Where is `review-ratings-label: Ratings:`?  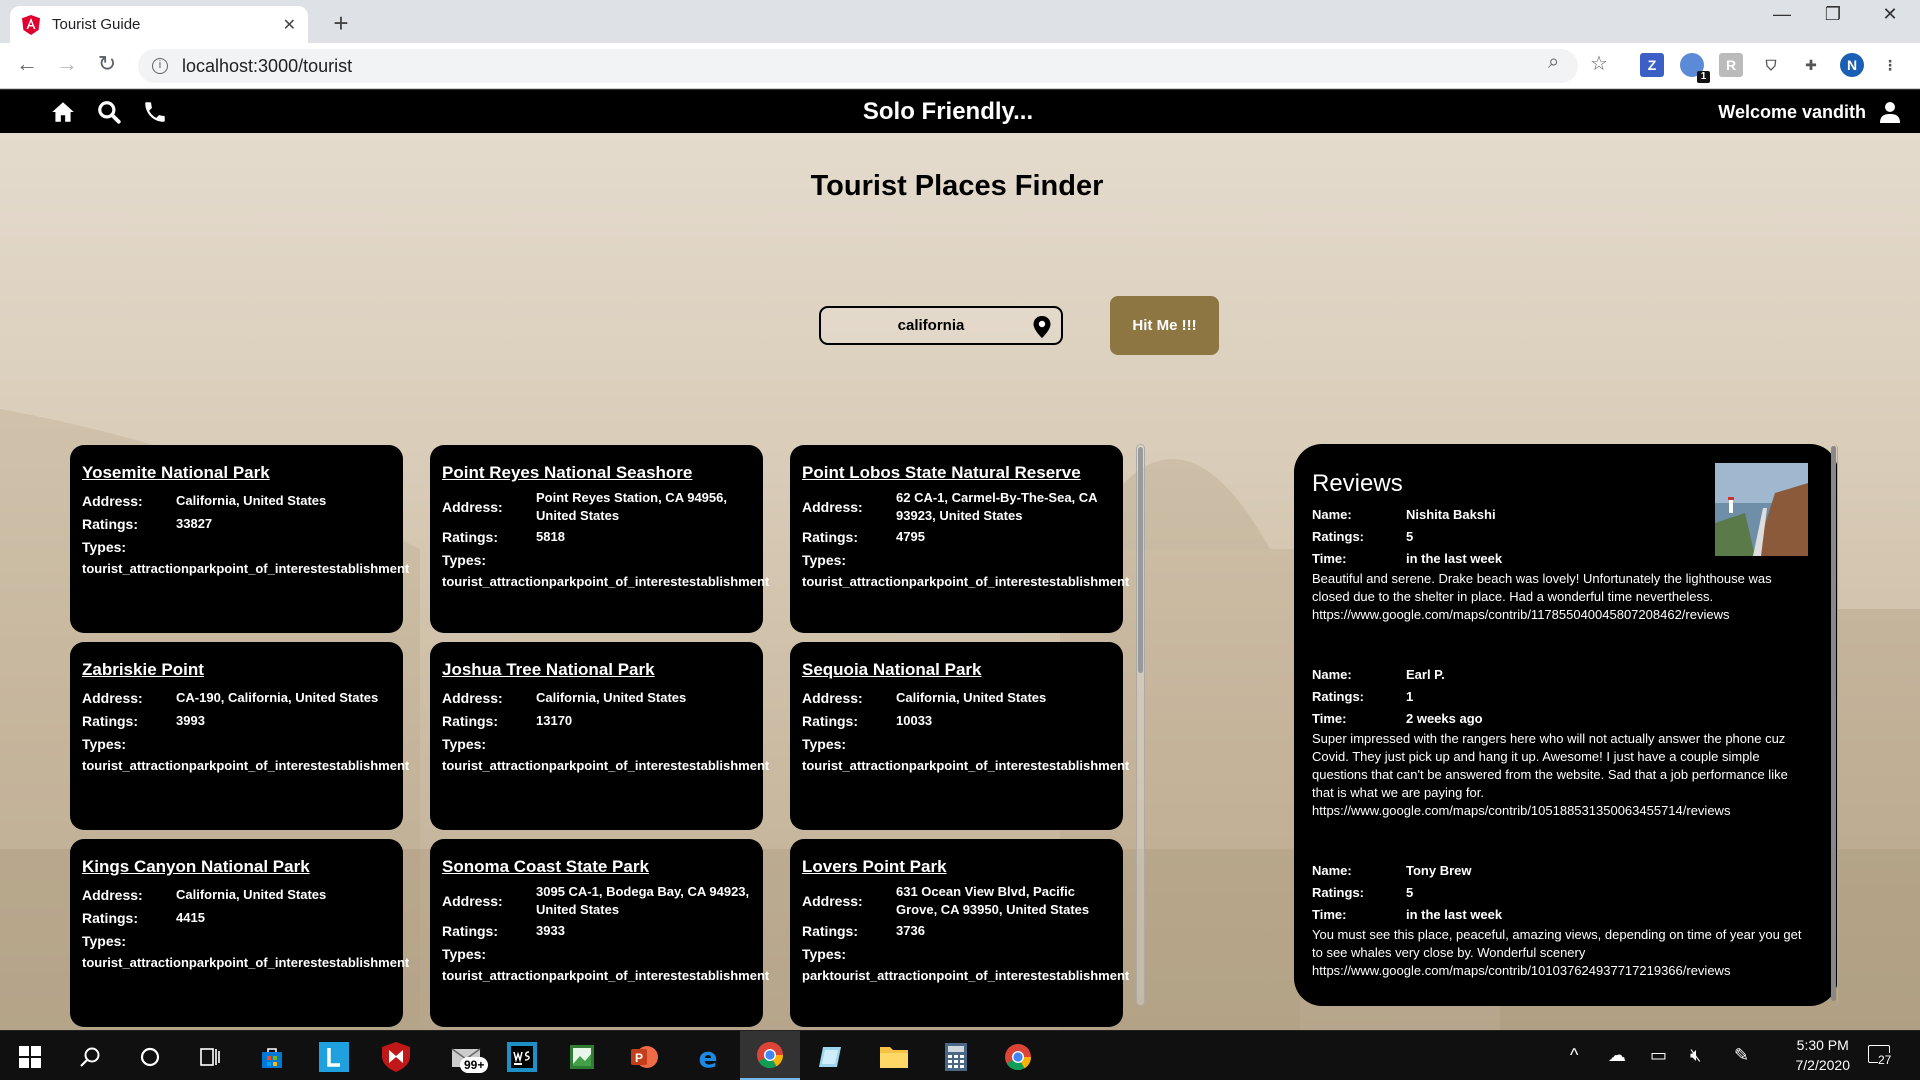
review-ratings-label: Ratings: is located at coordinates (1338, 536).